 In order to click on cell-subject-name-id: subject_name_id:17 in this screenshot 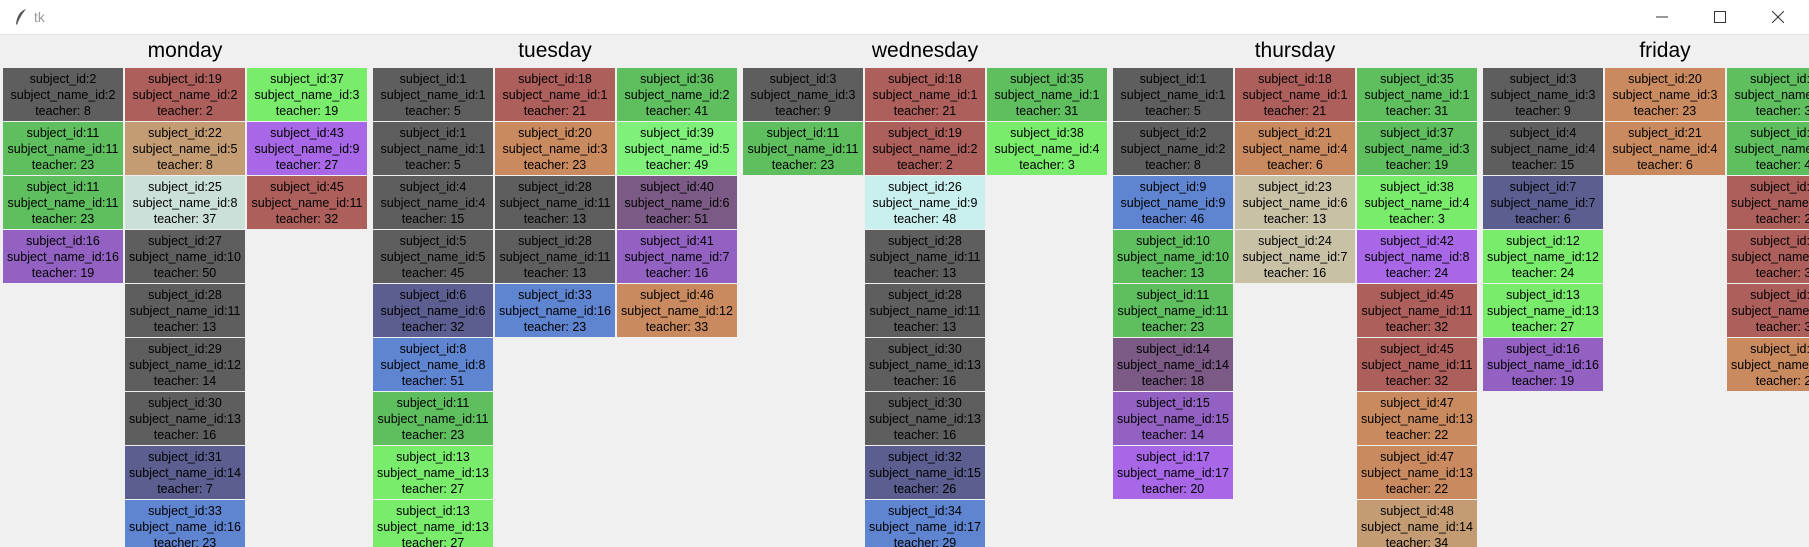, I will do `click(1173, 473)`.